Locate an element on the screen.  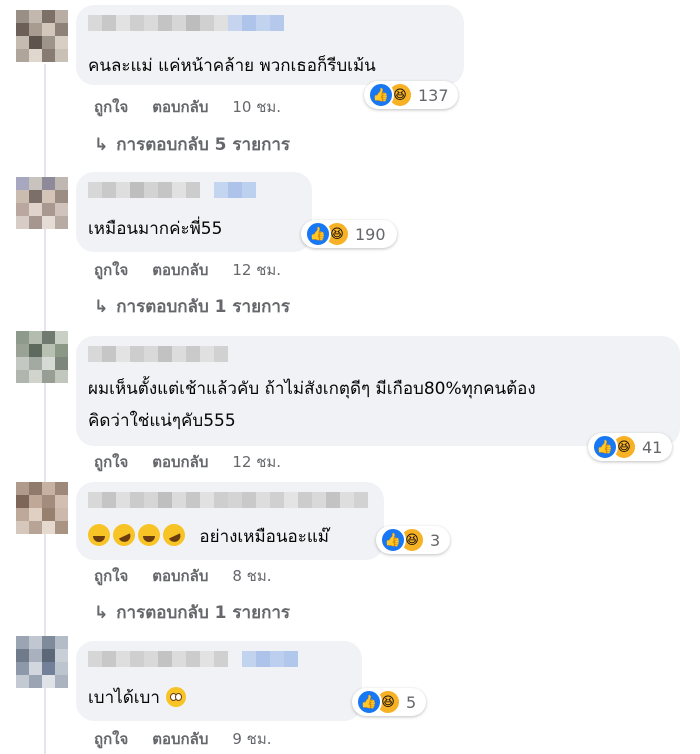
comment-actions: ถูกใจ ตอบกลับ 10 ชม. is located at coordinates (199, 107).